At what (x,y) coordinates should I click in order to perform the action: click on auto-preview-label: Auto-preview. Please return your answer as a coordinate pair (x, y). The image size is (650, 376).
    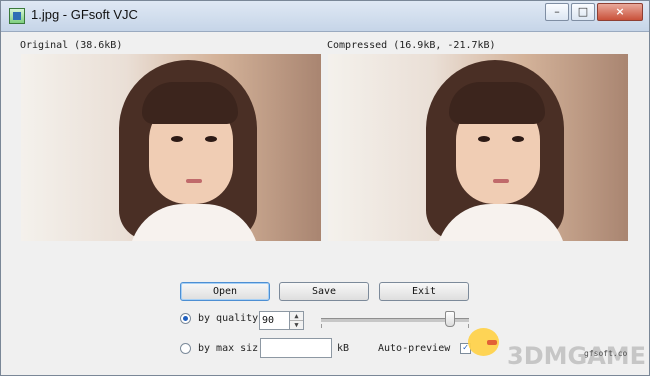
    Looking at the image, I should click on (414, 348).